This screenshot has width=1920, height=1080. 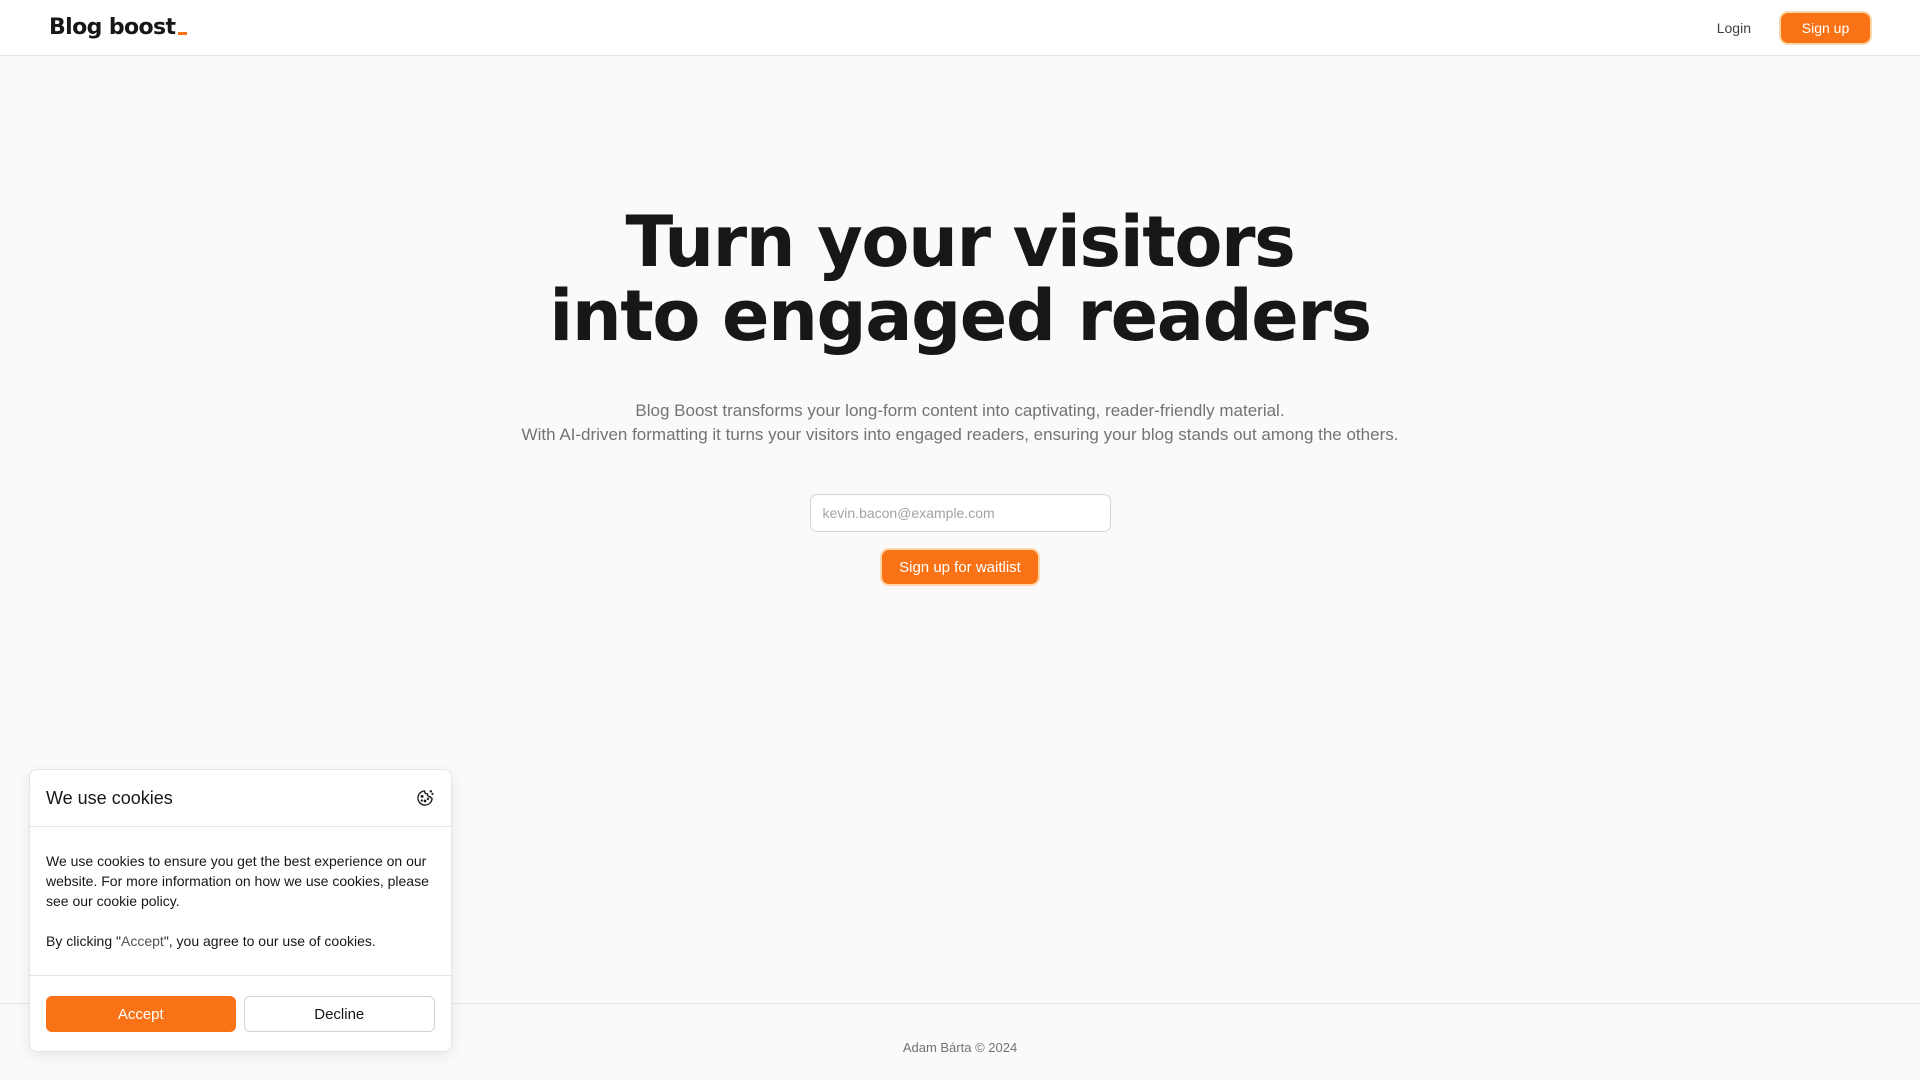 I want to click on cookie-icon, so click(x=425, y=798).